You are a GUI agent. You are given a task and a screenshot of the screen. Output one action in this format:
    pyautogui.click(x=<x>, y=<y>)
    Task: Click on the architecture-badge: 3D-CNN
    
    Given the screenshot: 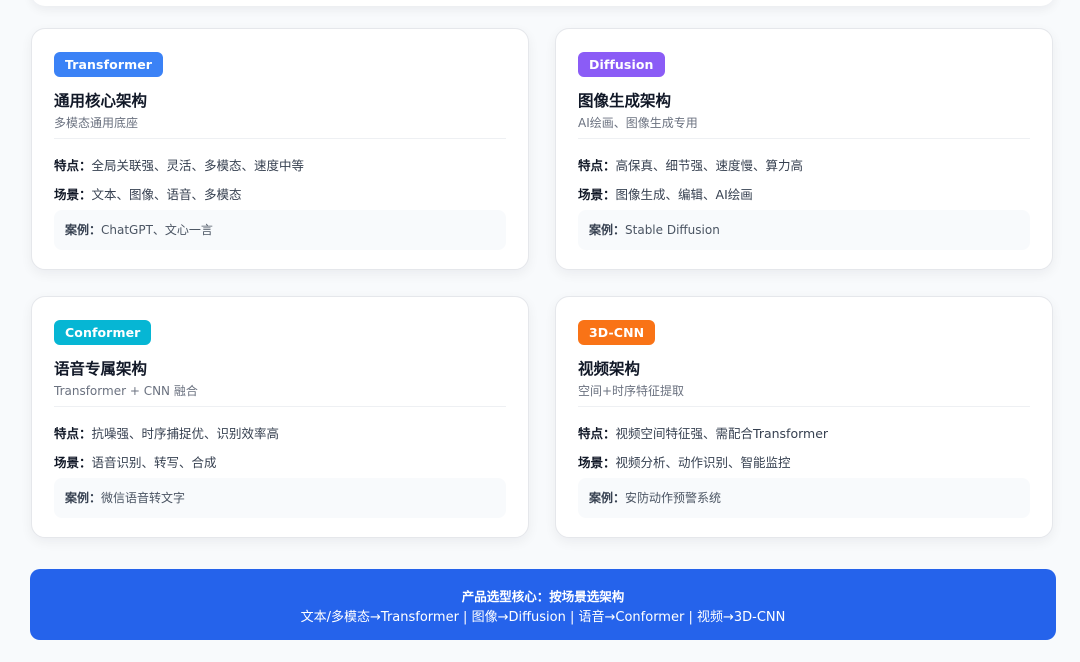 What is the action you would take?
    pyautogui.click(x=617, y=332)
    